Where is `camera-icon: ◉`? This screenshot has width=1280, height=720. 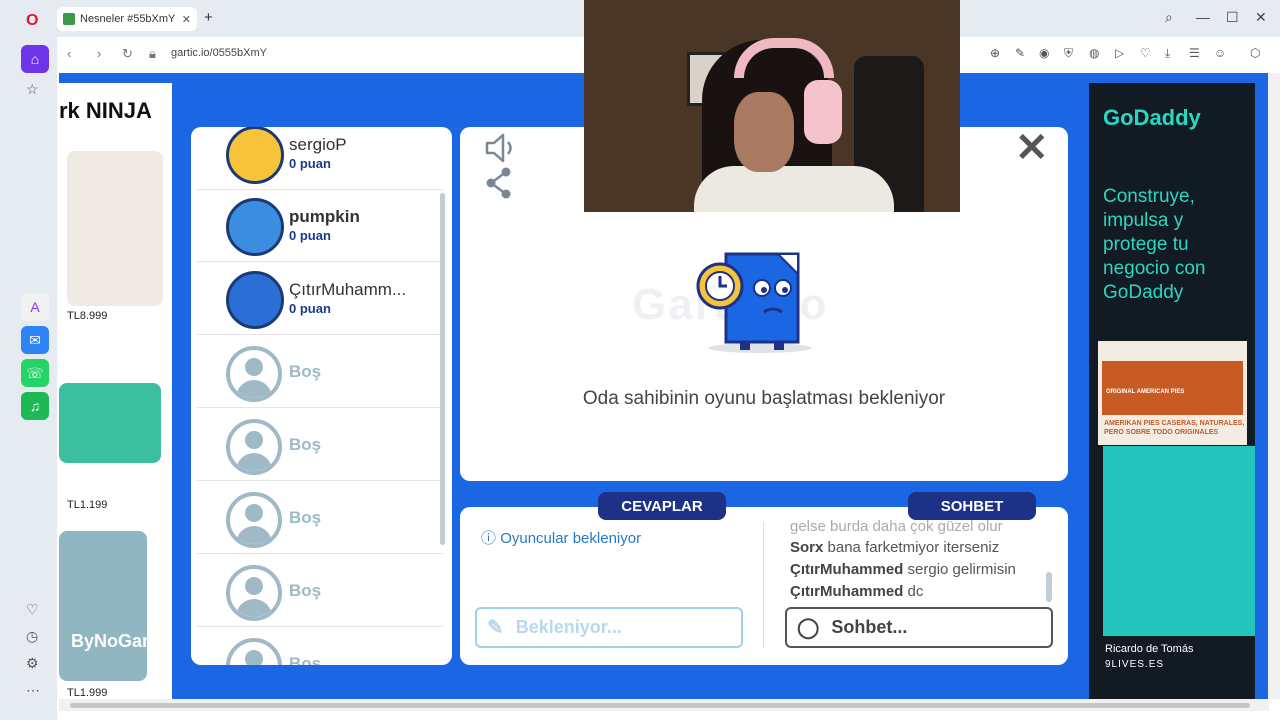
camera-icon: ◉ is located at coordinates (1044, 53).